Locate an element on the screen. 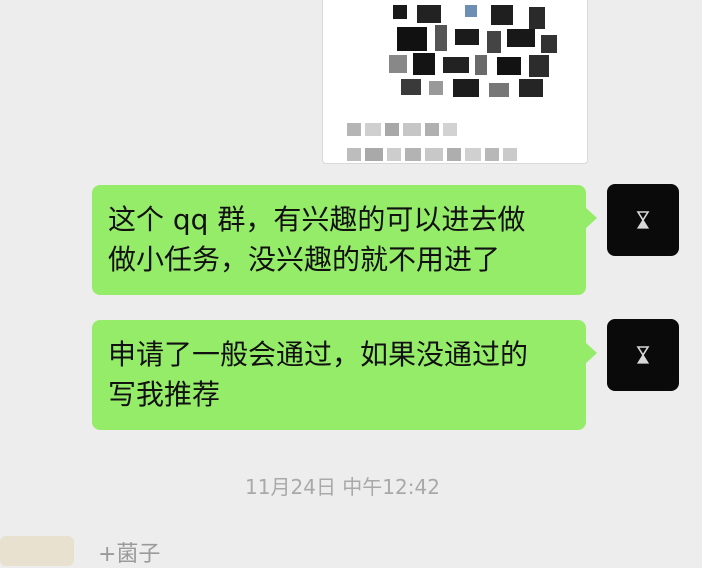  message-text-line: 做小任务，没兴趣的就不用进了 is located at coordinates (304, 259).